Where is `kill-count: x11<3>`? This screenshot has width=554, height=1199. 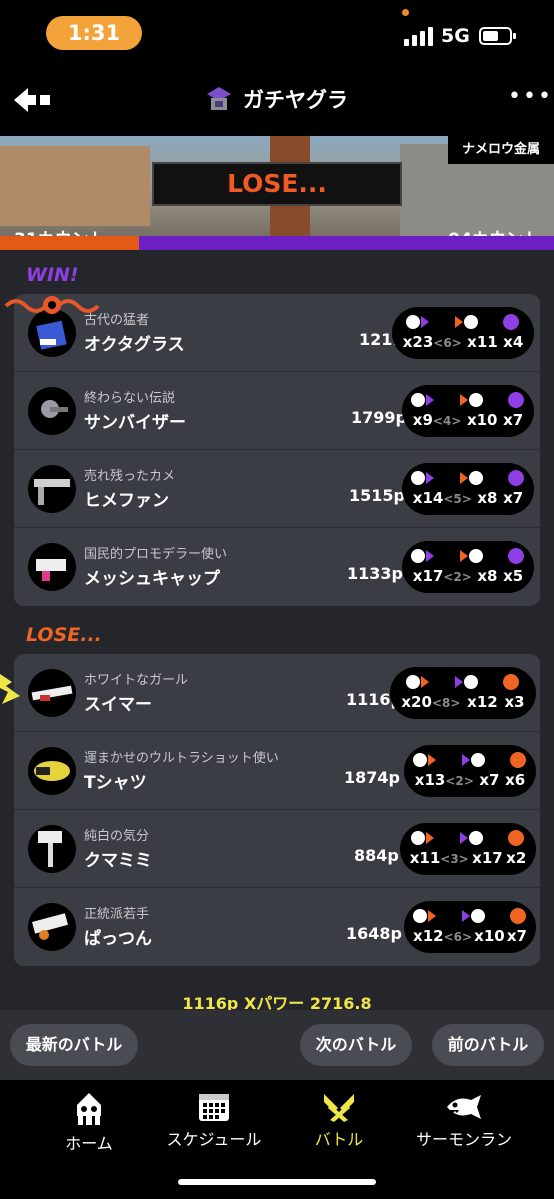 kill-count: x11<3> is located at coordinates (439, 858).